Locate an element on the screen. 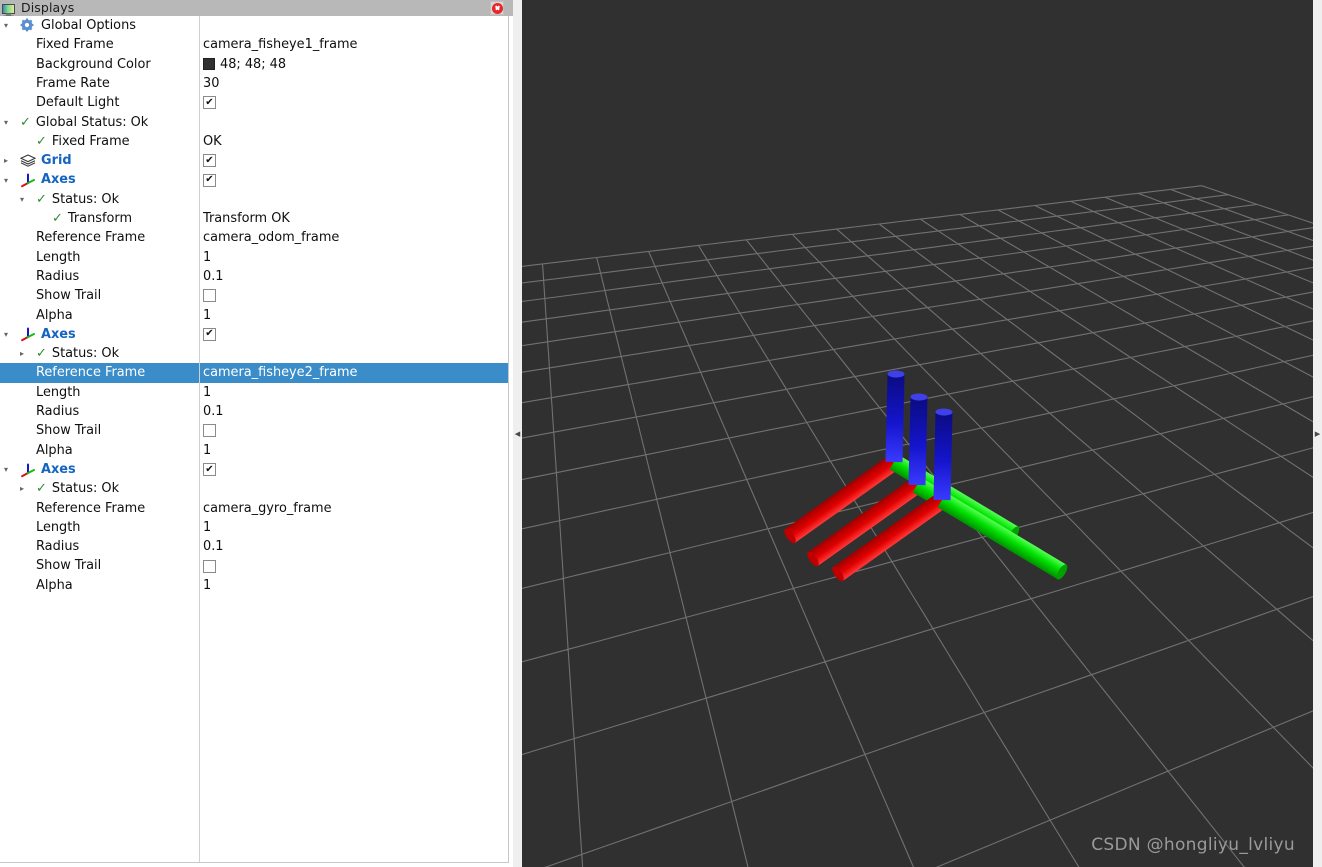 This screenshot has width=1322, height=867. tree-item-label: Fixed Frame is located at coordinates (90, 141).